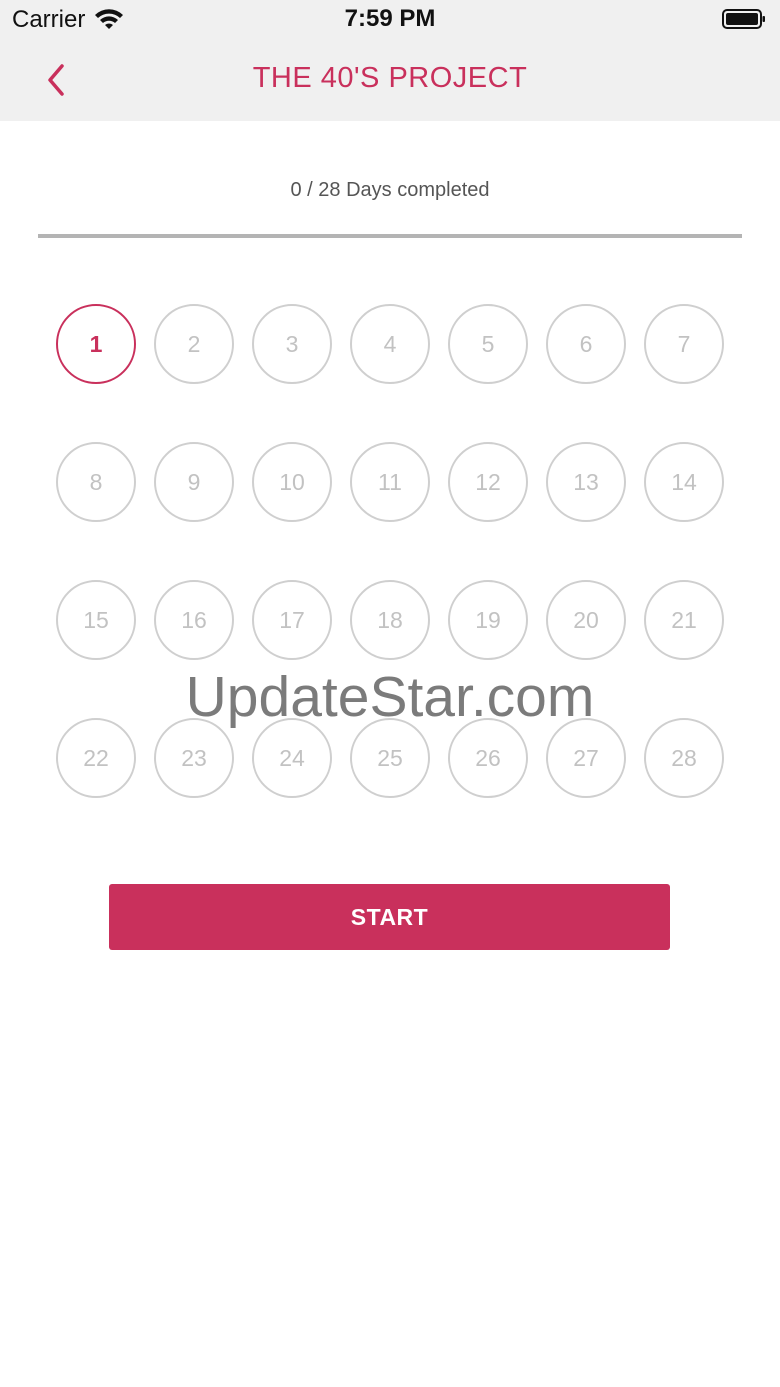 This screenshot has height=1387, width=780. Describe the element at coordinates (194, 620) in the screenshot. I see `day-circle-16: 16` at that location.